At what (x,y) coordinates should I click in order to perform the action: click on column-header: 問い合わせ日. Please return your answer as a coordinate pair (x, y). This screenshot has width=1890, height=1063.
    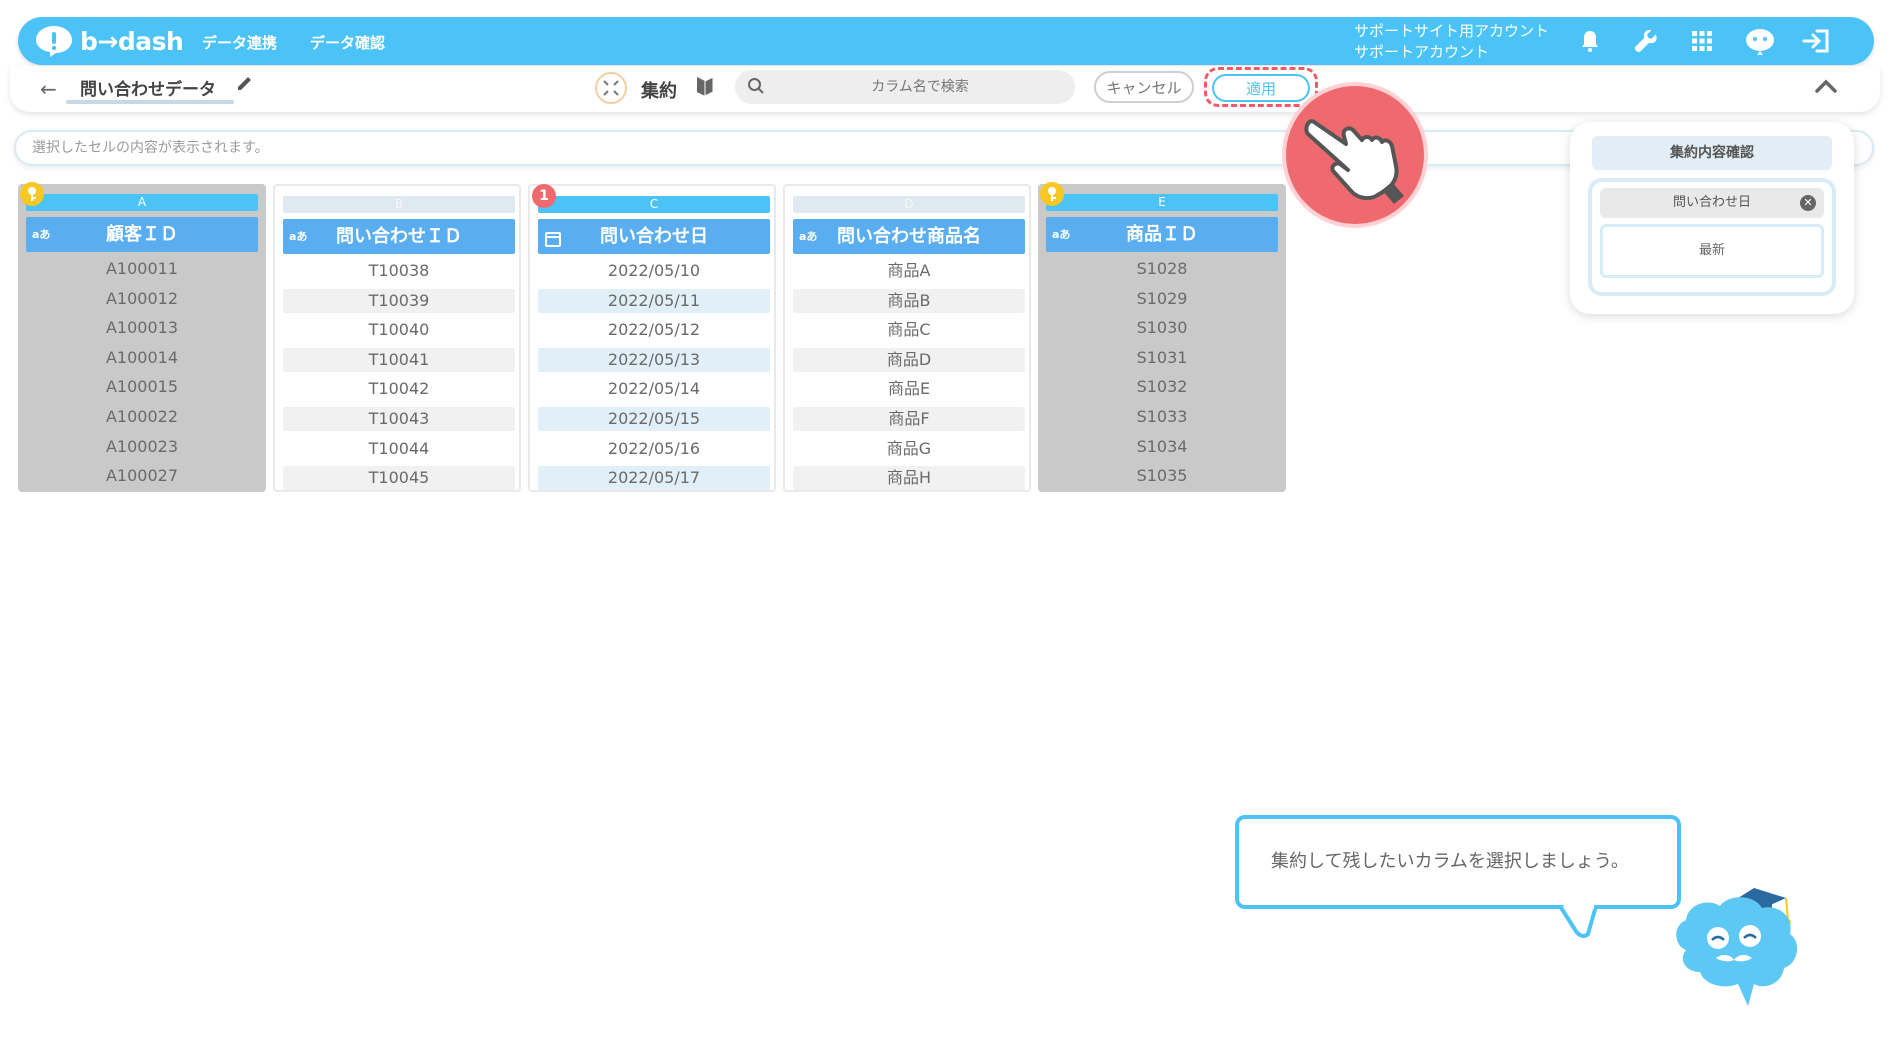
    Looking at the image, I should click on (654, 236).